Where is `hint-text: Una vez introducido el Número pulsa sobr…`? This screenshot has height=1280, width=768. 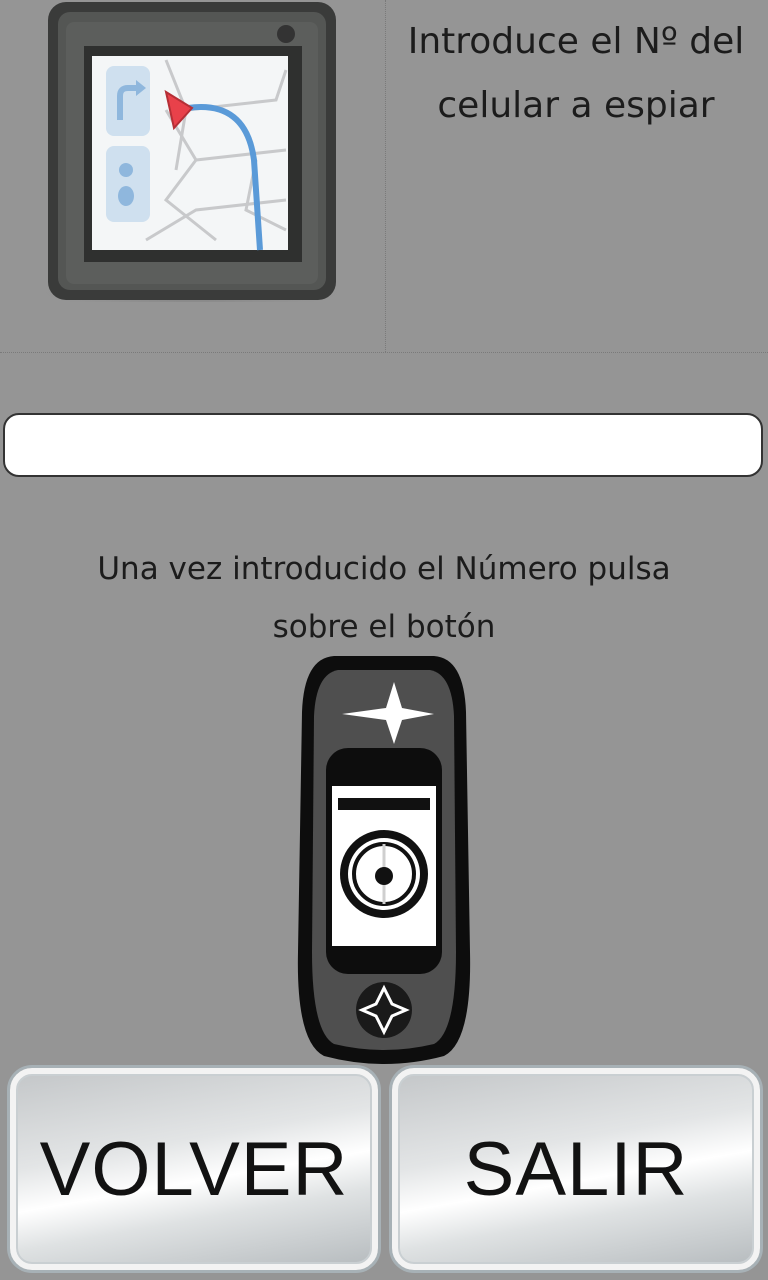
hint-text: Una vez introducido el Número pulsa sobr… is located at coordinates (384, 598).